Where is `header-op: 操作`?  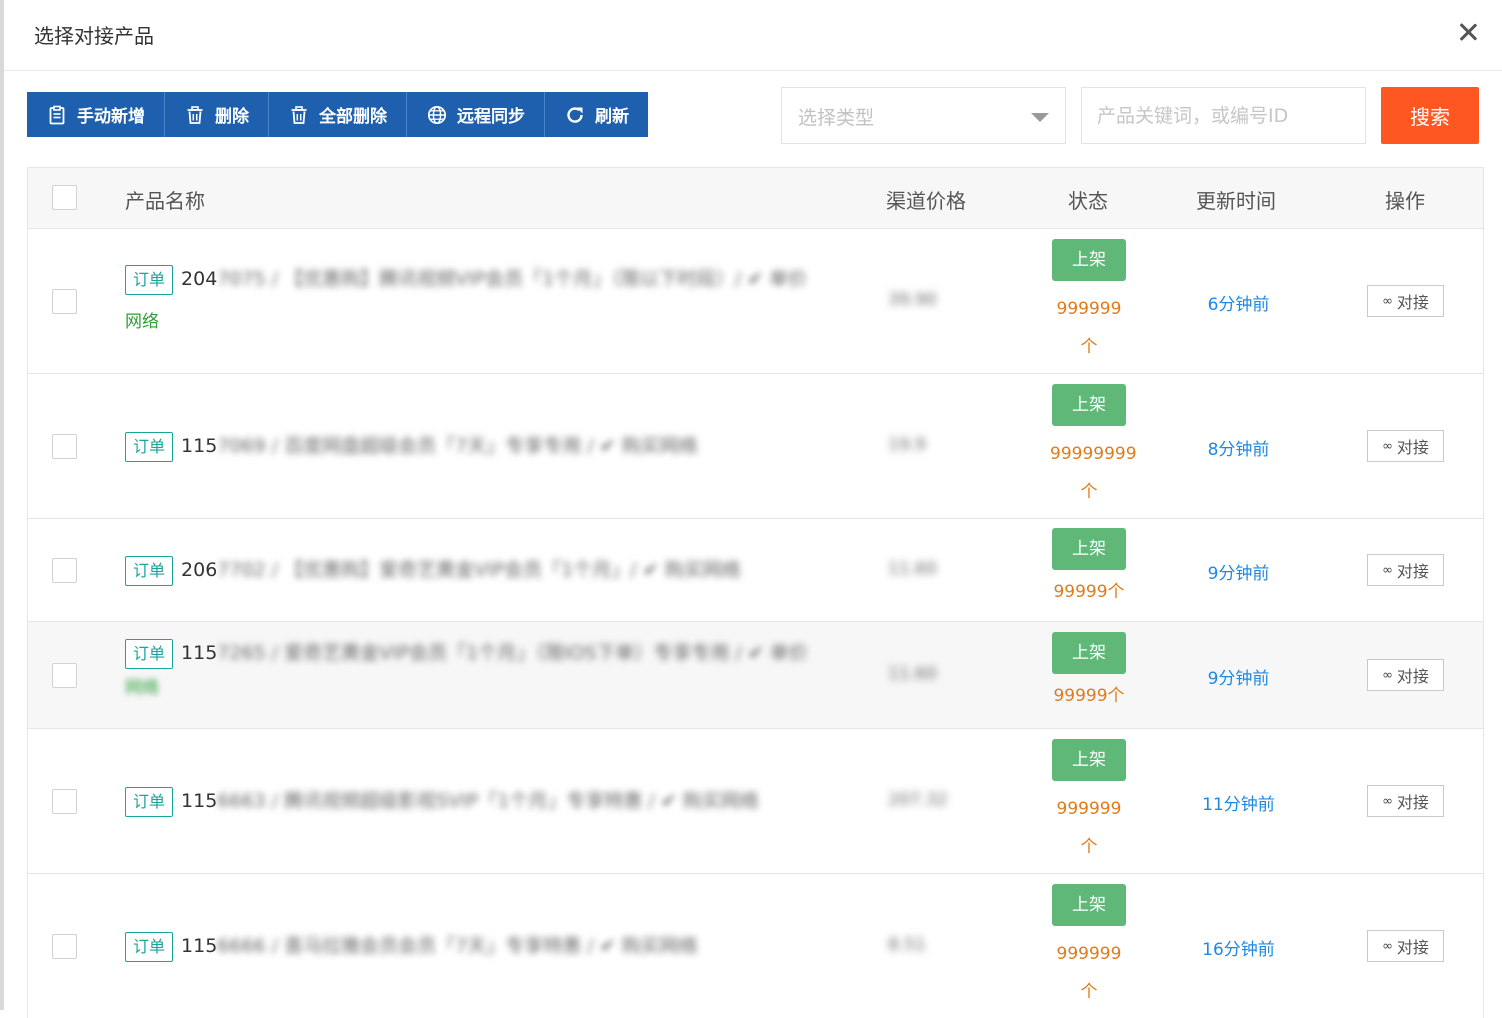
header-op: 操作 is located at coordinates (1405, 201).